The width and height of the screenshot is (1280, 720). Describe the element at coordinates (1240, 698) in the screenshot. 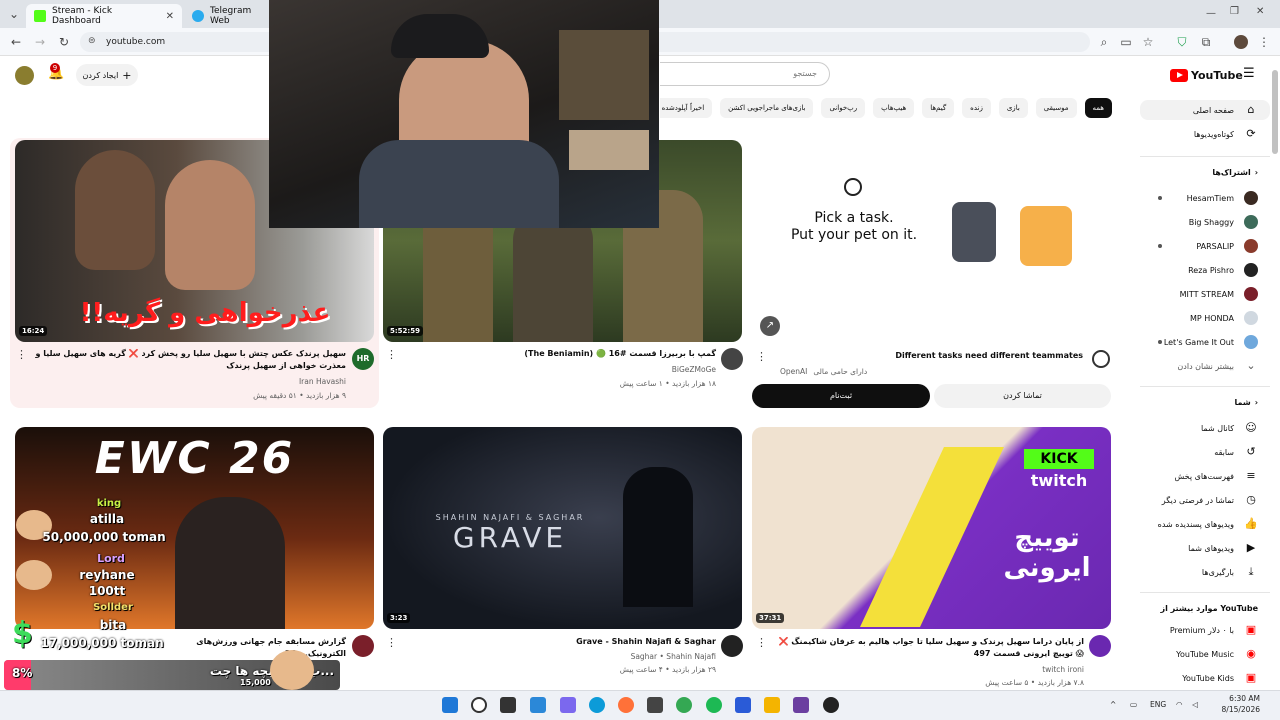

I see `clock-time: 6:30 AM` at that location.